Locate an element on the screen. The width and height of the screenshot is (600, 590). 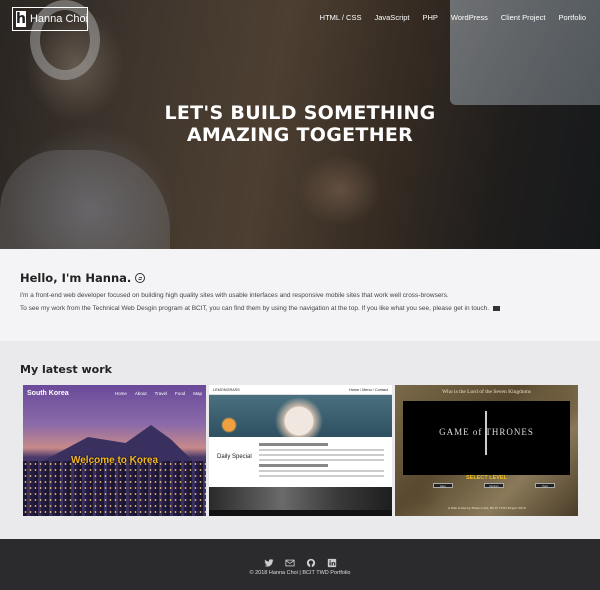
got-level-button: Hard is located at coordinates (545, 485).